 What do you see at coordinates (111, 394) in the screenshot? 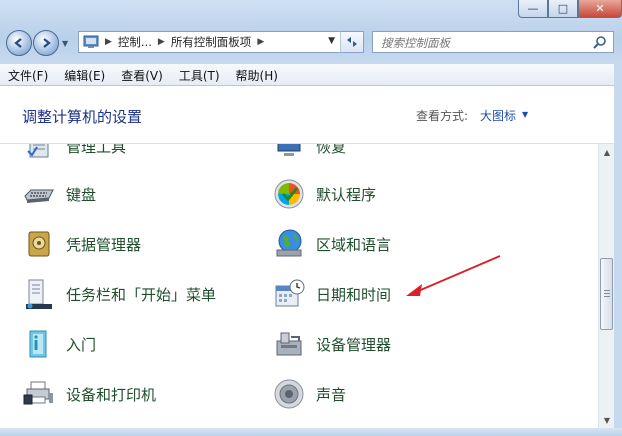
I see `item-label: 设备和打印机` at bounding box center [111, 394].